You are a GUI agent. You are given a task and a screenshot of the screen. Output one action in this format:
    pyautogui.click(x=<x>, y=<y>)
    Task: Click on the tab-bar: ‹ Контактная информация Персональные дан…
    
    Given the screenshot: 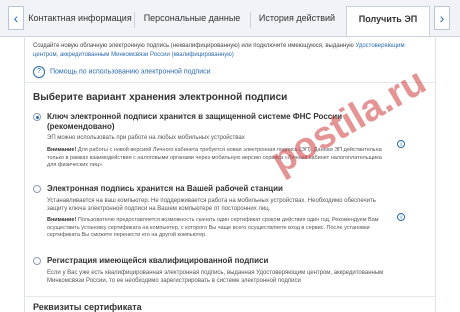 What is the action you would take?
    pyautogui.click(x=230, y=18)
    